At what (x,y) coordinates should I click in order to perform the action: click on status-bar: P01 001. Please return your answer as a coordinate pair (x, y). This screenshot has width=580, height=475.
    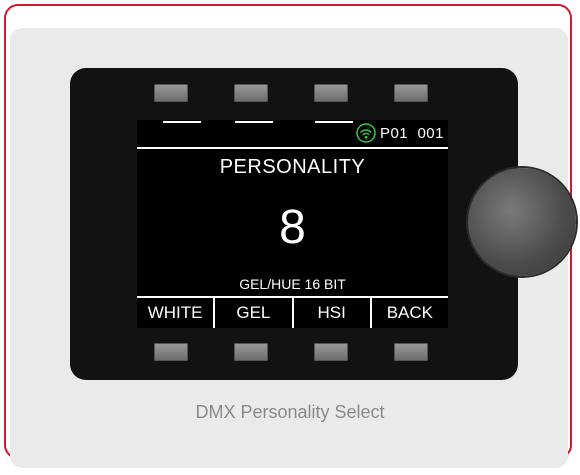
    Looking at the image, I should click on (400, 133).